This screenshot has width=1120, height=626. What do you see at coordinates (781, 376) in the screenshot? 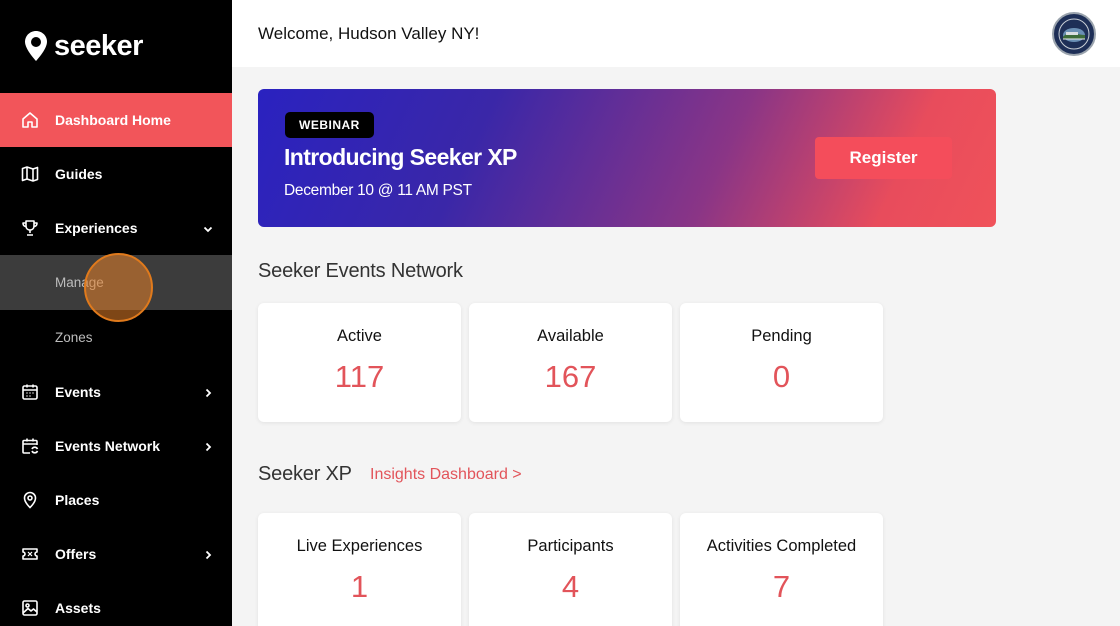
I see `stat-value: 0` at bounding box center [781, 376].